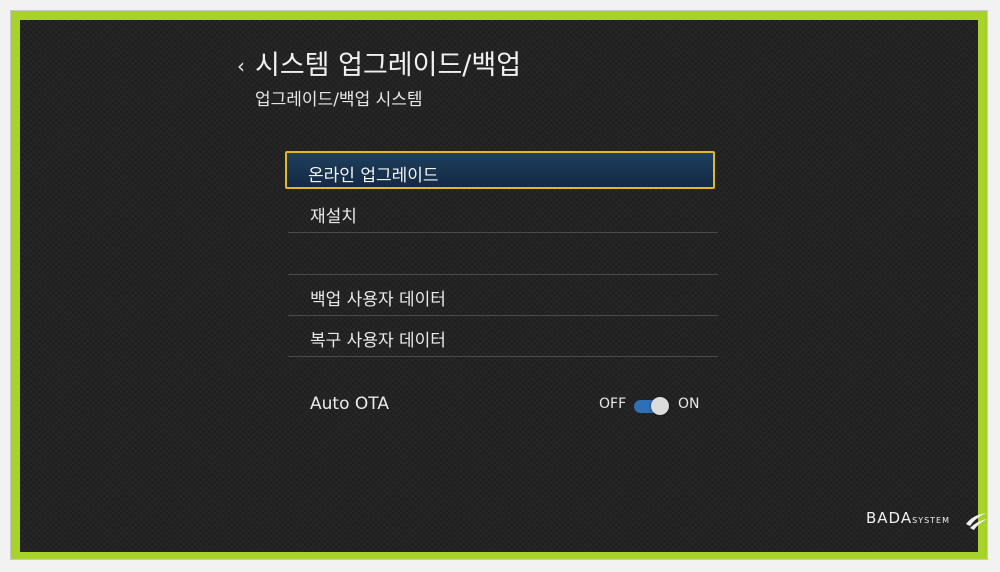  What do you see at coordinates (241, 66) in the screenshot?
I see `back-chevron-icon: ‹` at bounding box center [241, 66].